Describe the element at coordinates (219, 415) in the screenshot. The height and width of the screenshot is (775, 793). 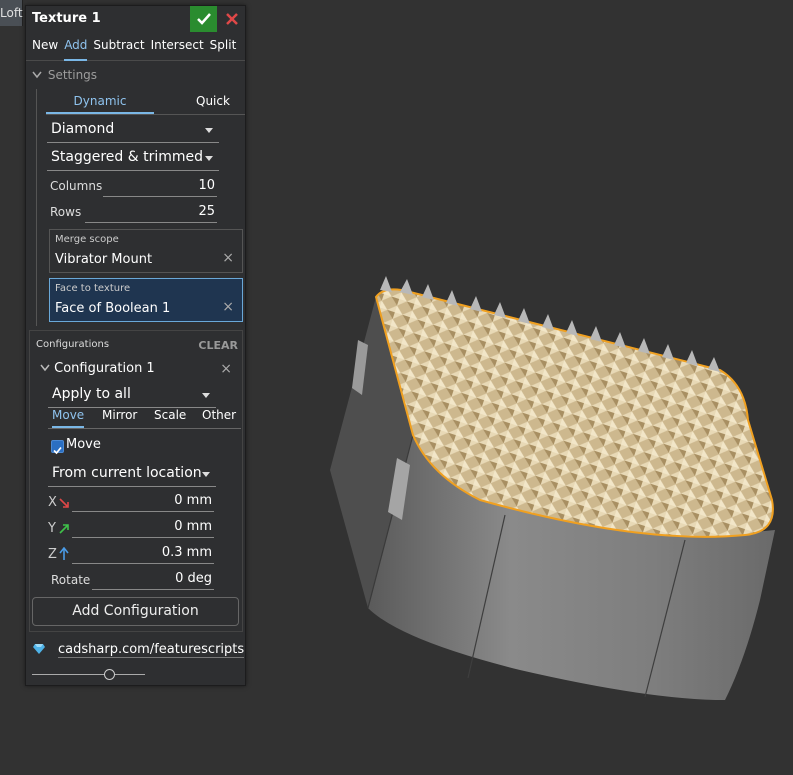
I see `tab-other: Other` at that location.